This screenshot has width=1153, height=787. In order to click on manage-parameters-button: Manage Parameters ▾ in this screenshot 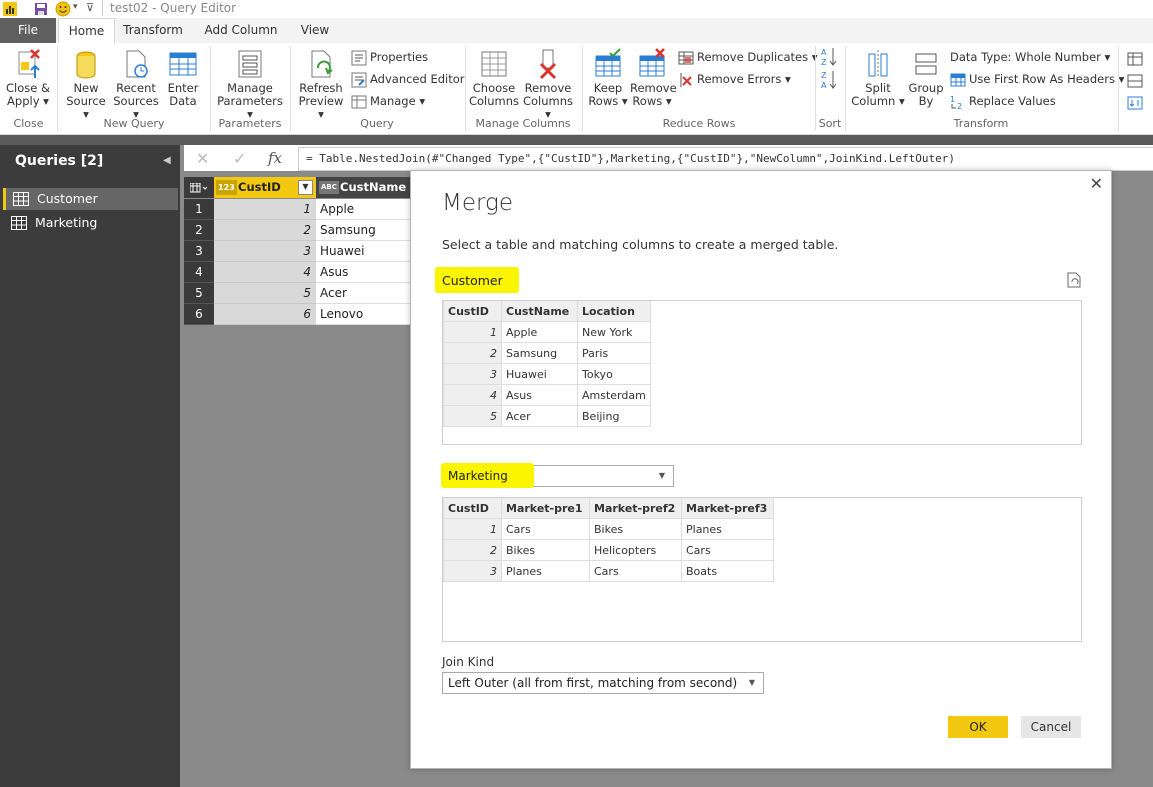, I will do `click(250, 84)`.